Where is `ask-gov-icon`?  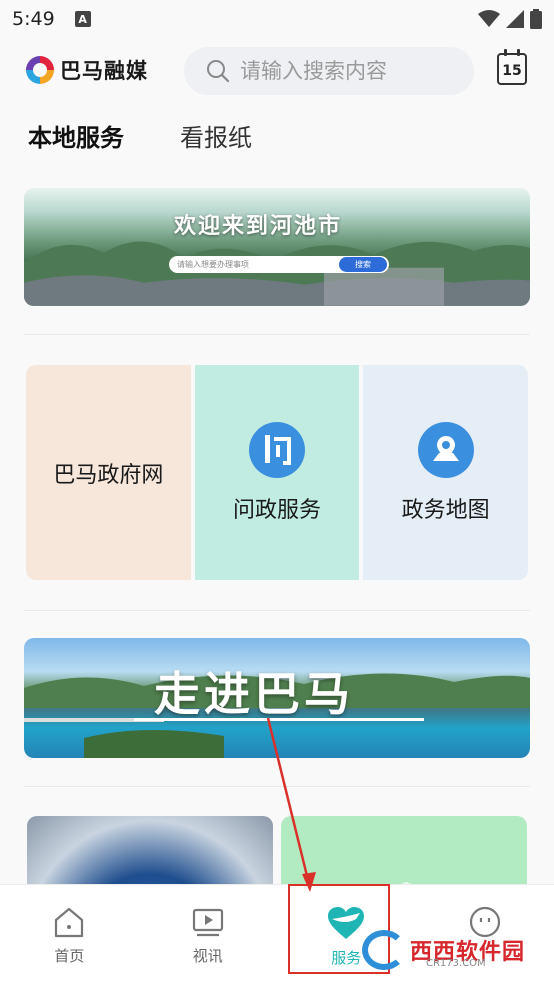 ask-gov-icon is located at coordinates (277, 449).